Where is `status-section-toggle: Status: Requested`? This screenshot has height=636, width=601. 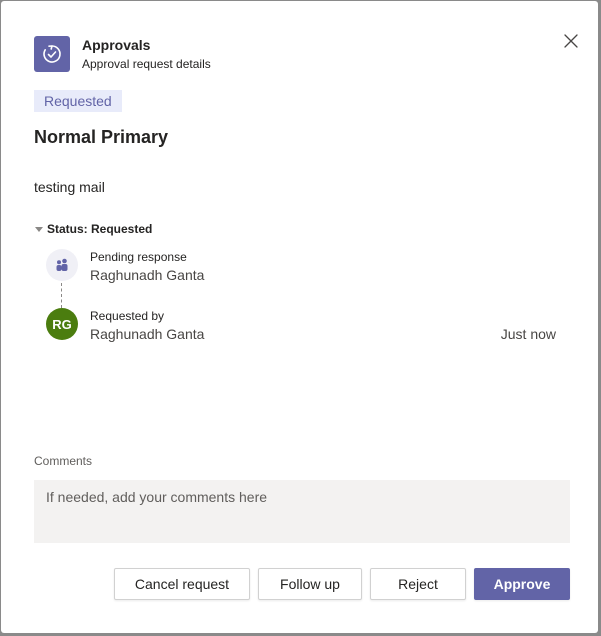 status-section-toggle: Status: Requested is located at coordinates (93, 229).